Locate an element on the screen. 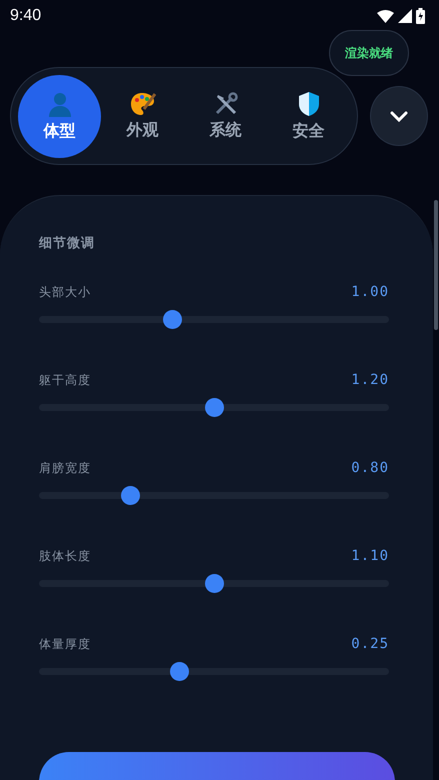 The width and height of the screenshot is (439, 780). tab: 外观 is located at coordinates (142, 116).